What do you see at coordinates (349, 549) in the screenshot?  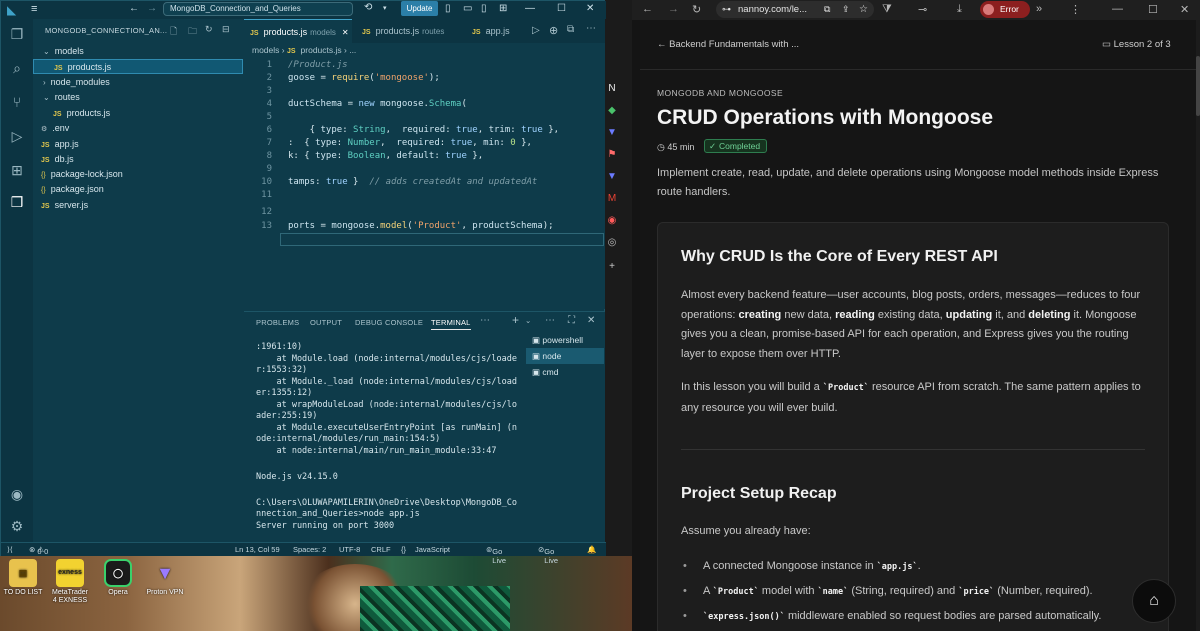 I see `encoding-status: UTF-8` at bounding box center [349, 549].